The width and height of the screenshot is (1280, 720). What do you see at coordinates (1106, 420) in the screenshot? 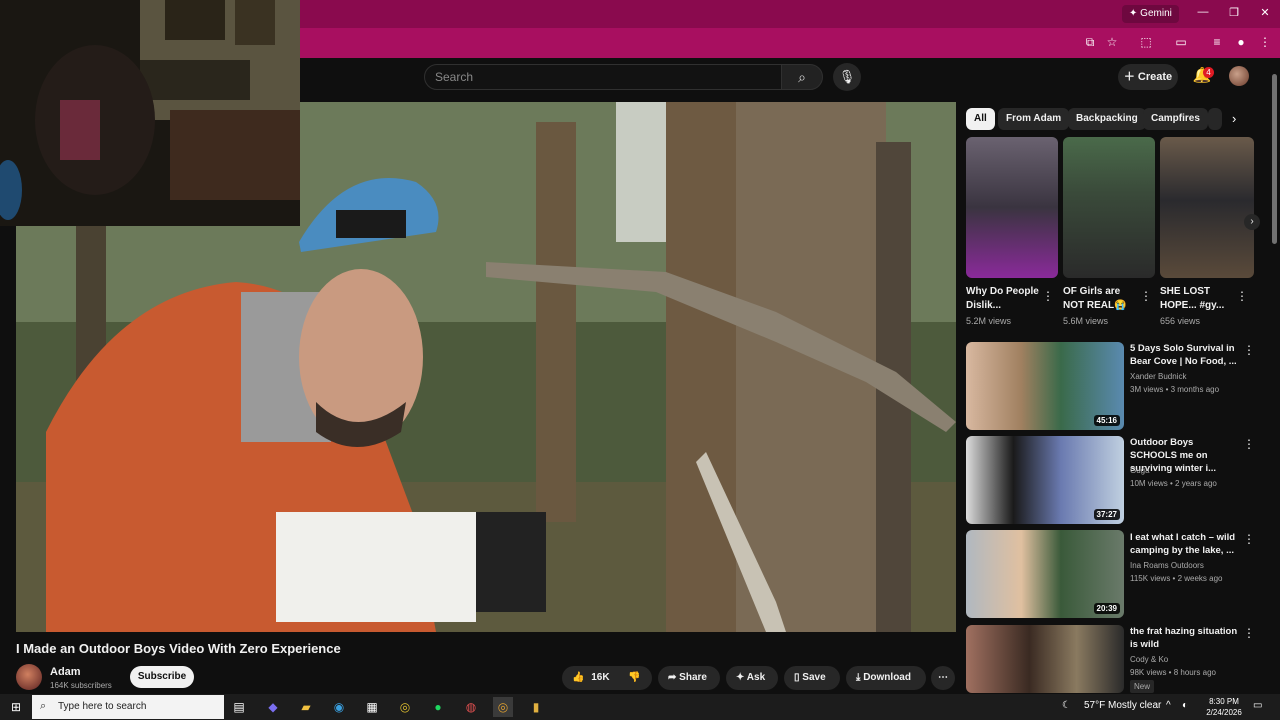
I see `video-duration: 45:16` at bounding box center [1106, 420].